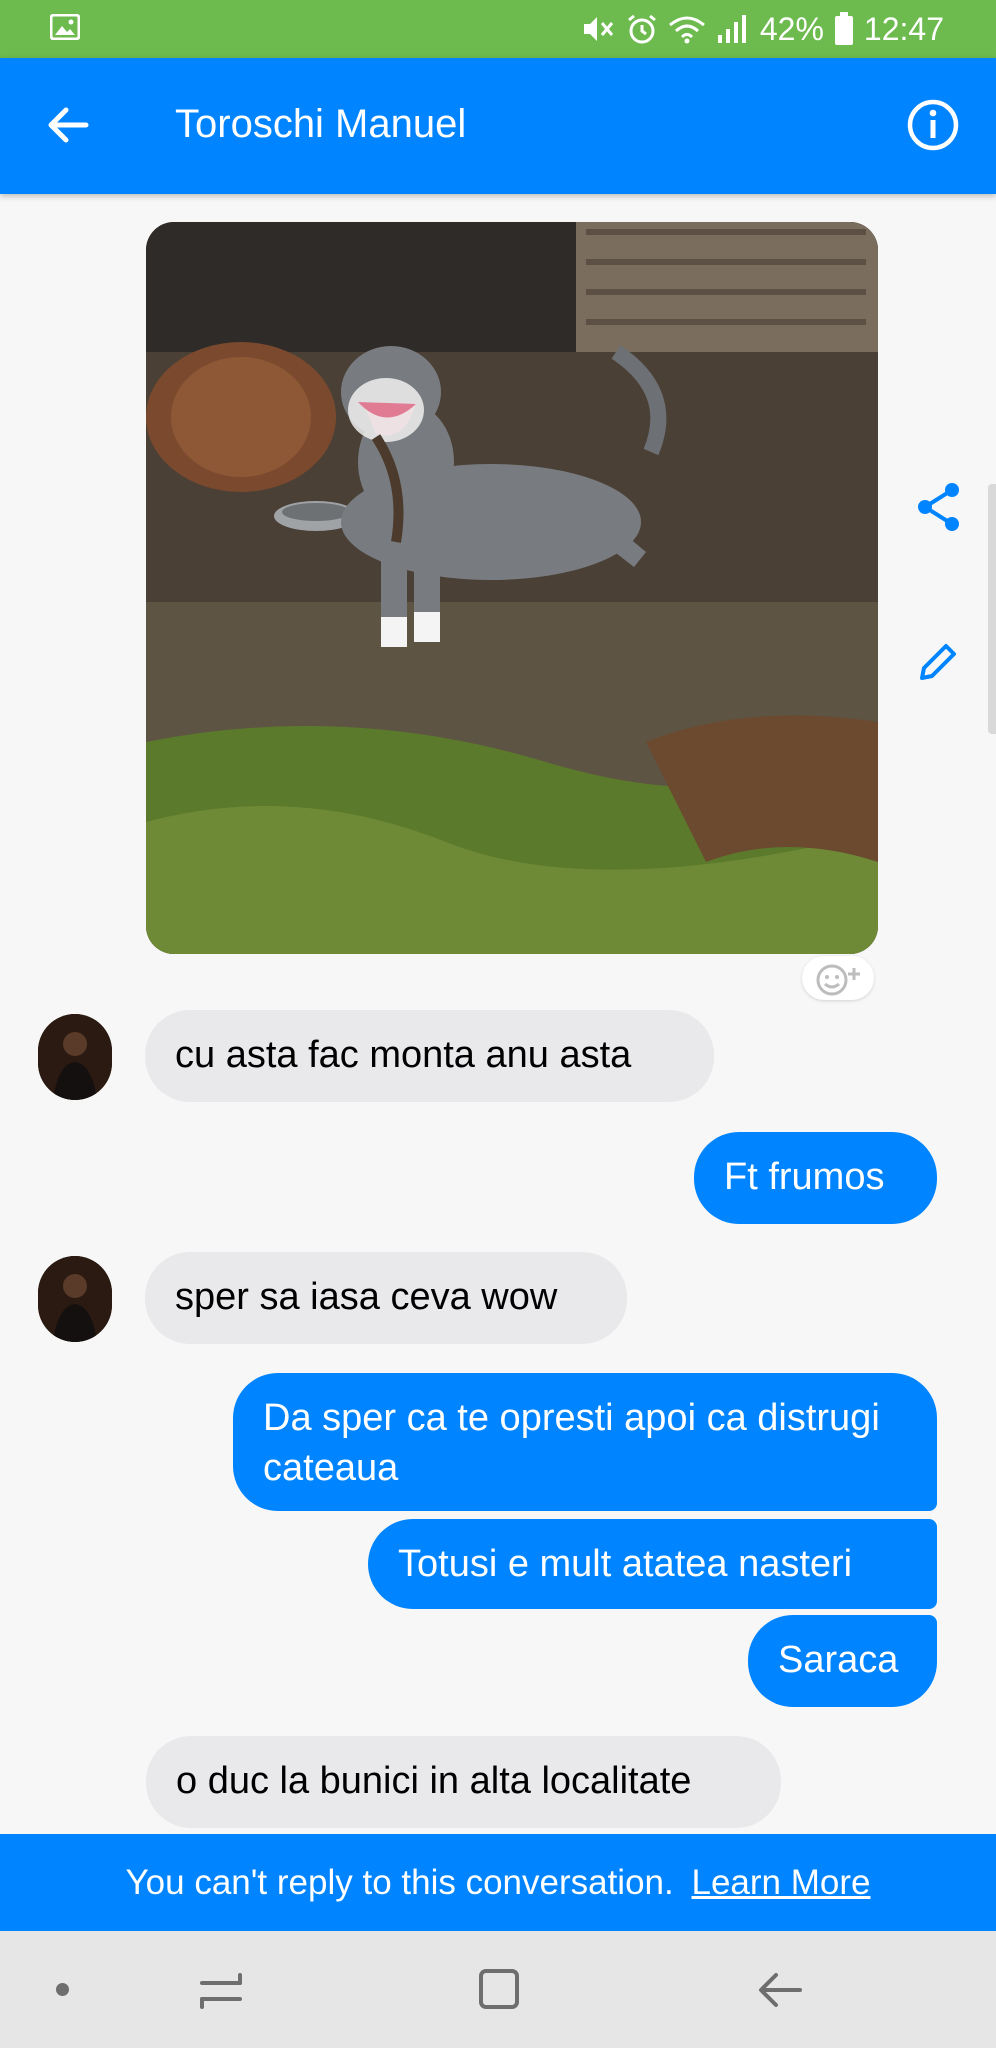 Image resolution: width=996 pixels, height=2048 pixels. I want to click on reply-disabled-text: You can't reply to this conversation., so click(399, 1882).